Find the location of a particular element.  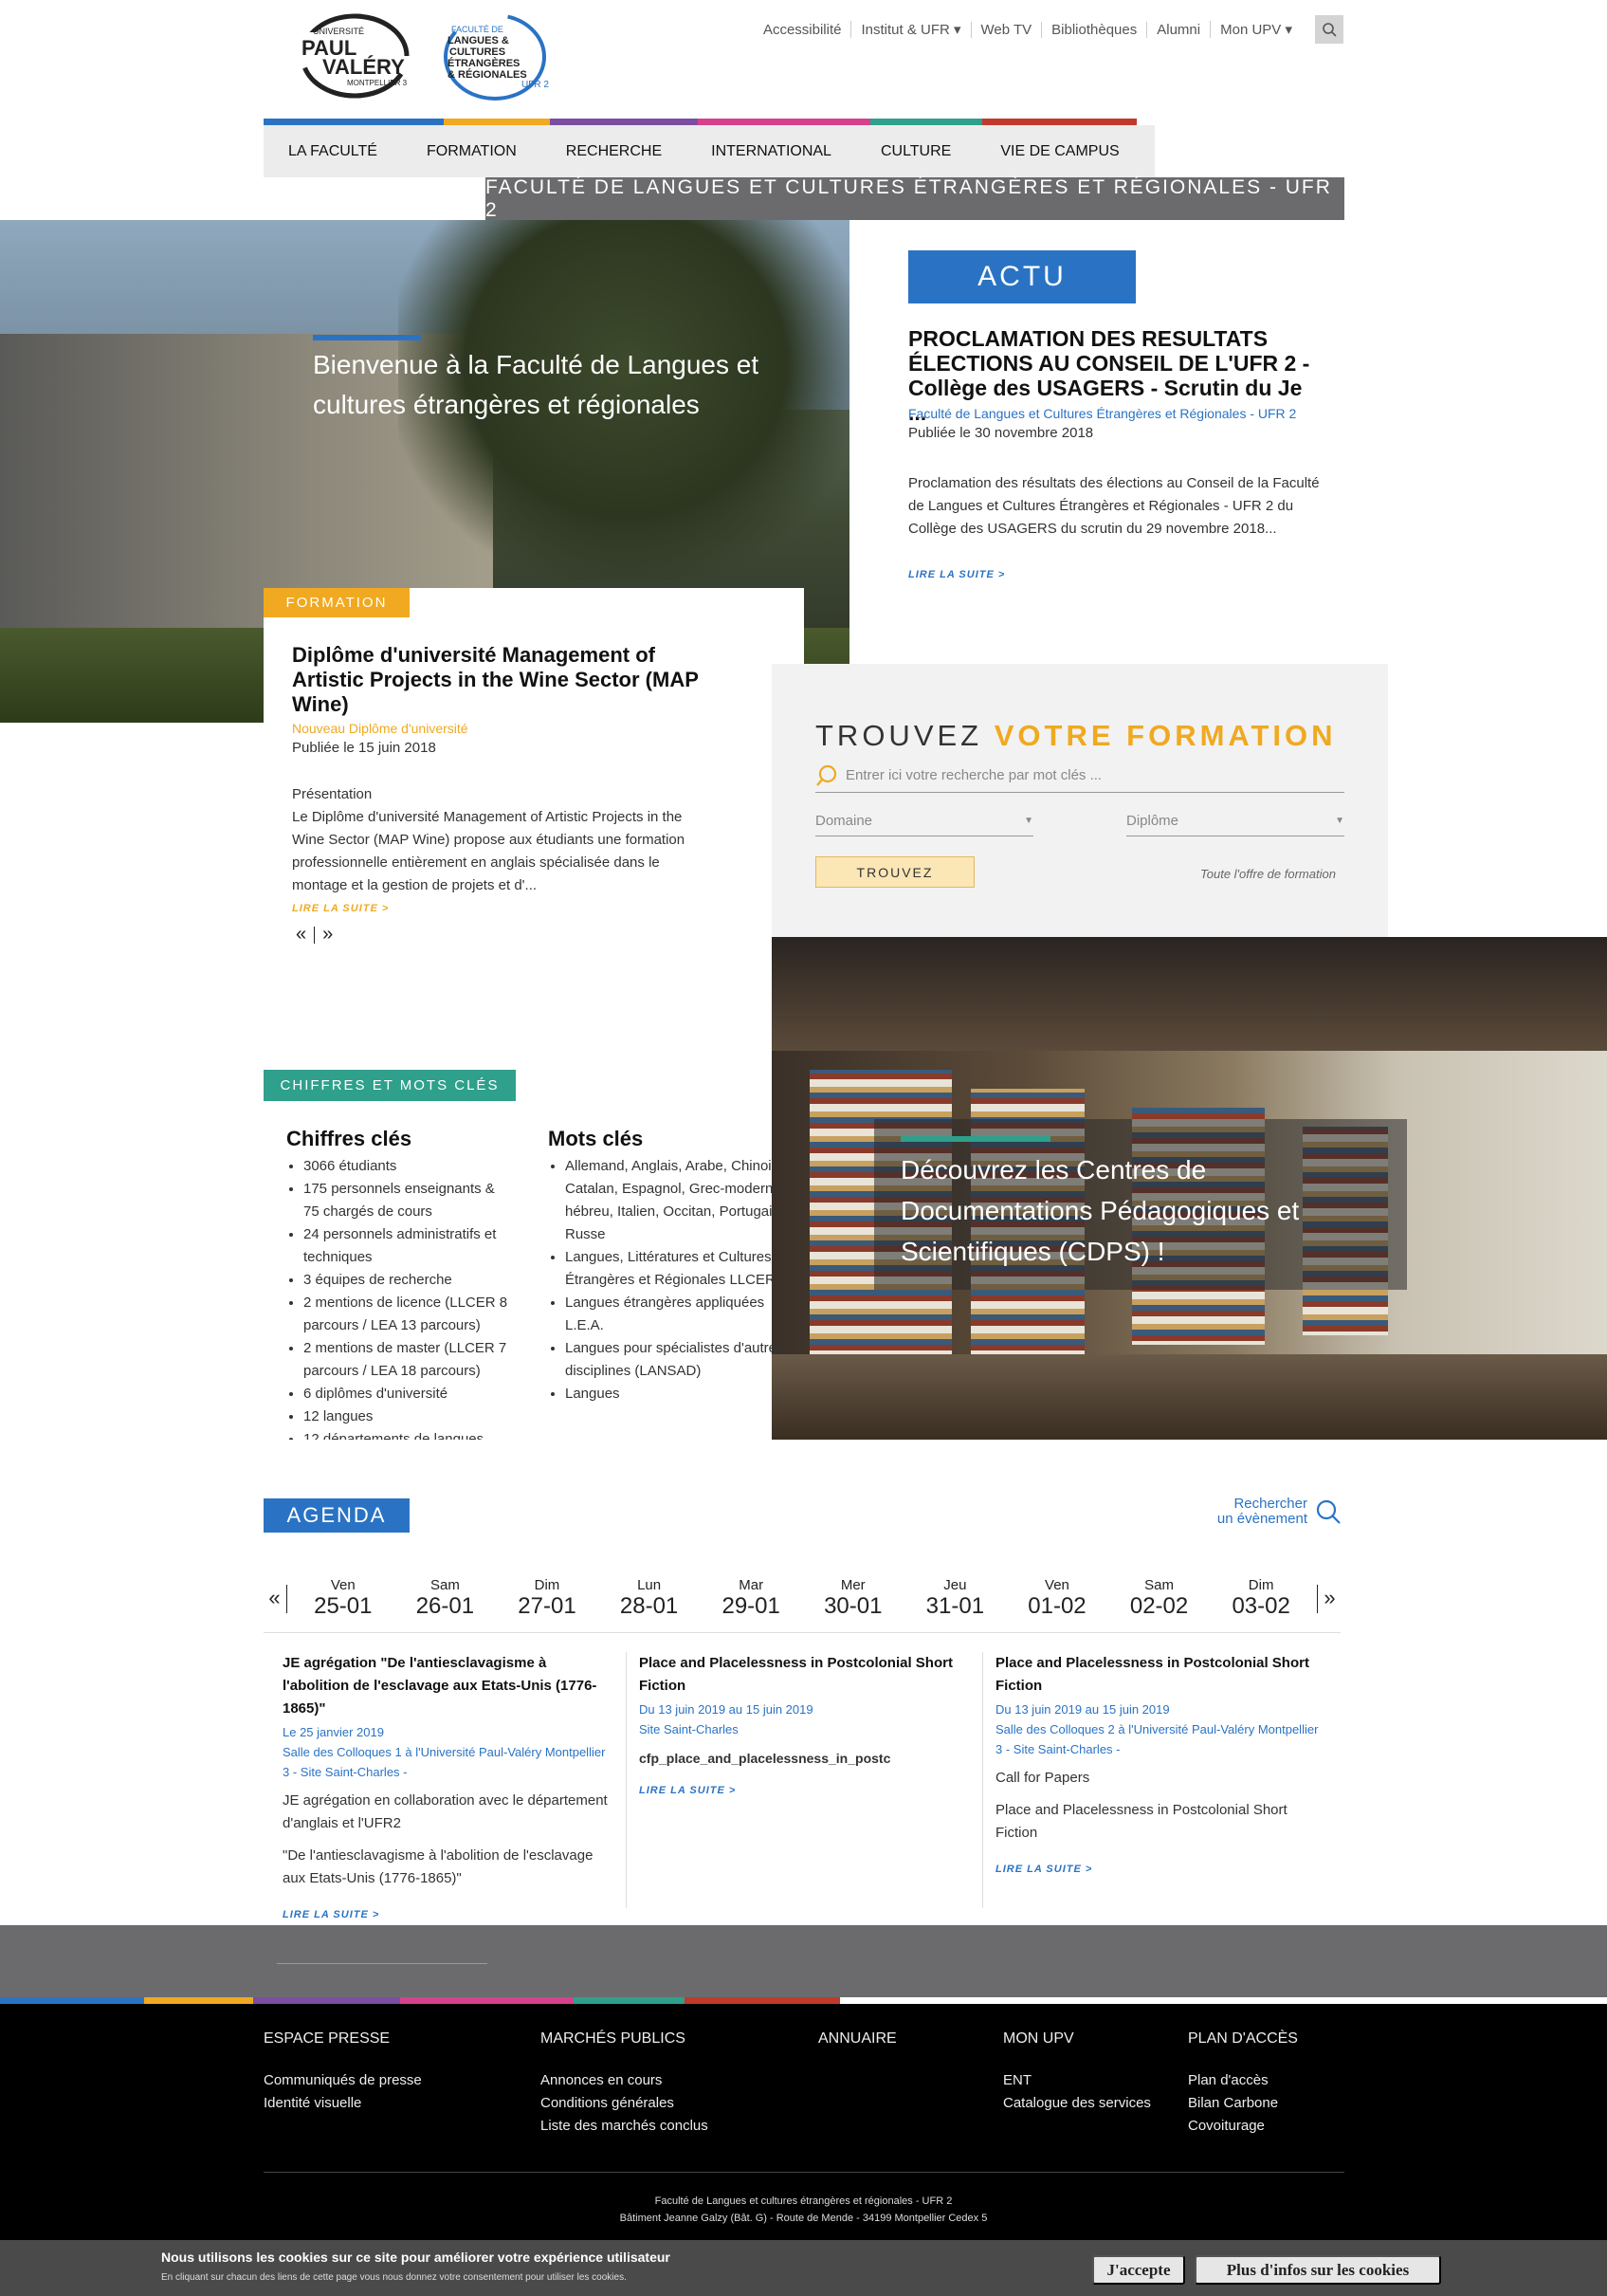

footer-link: Identité visuelle is located at coordinates (343, 2103).